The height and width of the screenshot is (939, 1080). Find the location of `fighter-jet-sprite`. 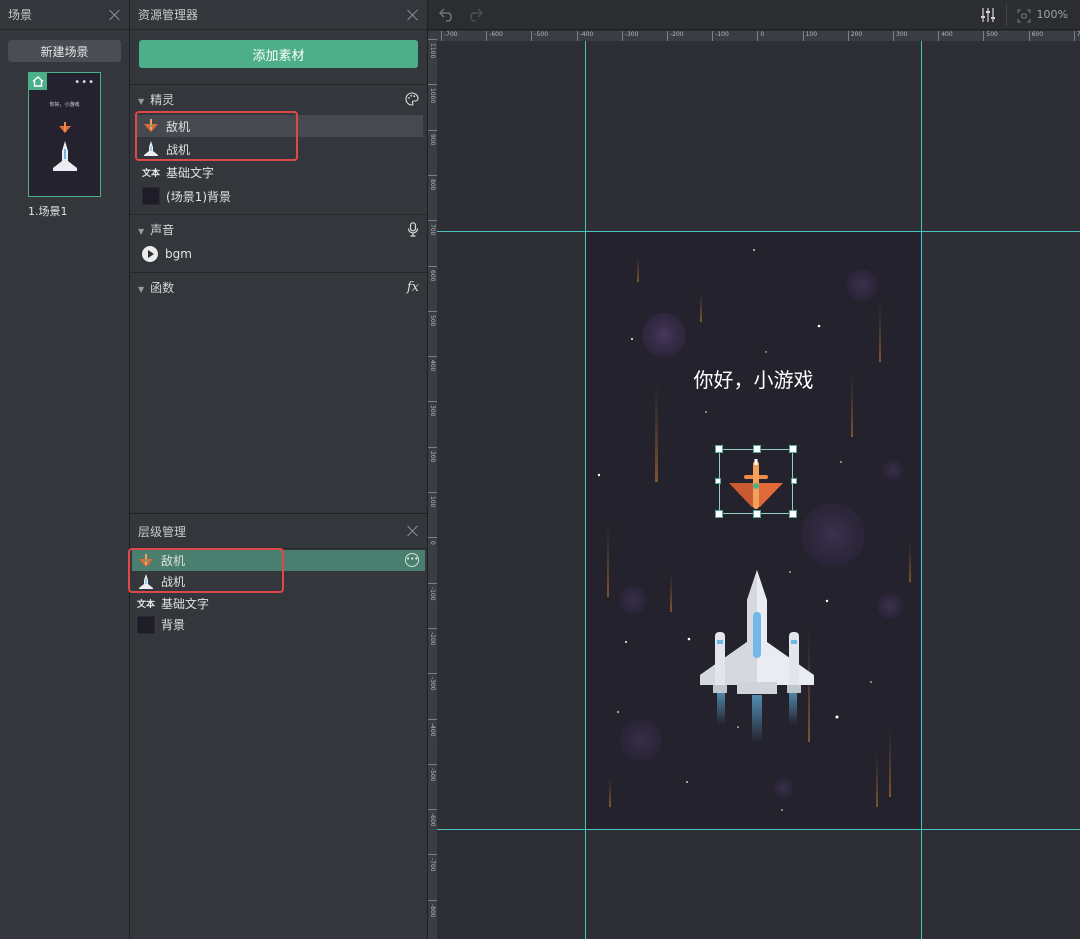

fighter-jet-sprite is located at coordinates (757, 657).